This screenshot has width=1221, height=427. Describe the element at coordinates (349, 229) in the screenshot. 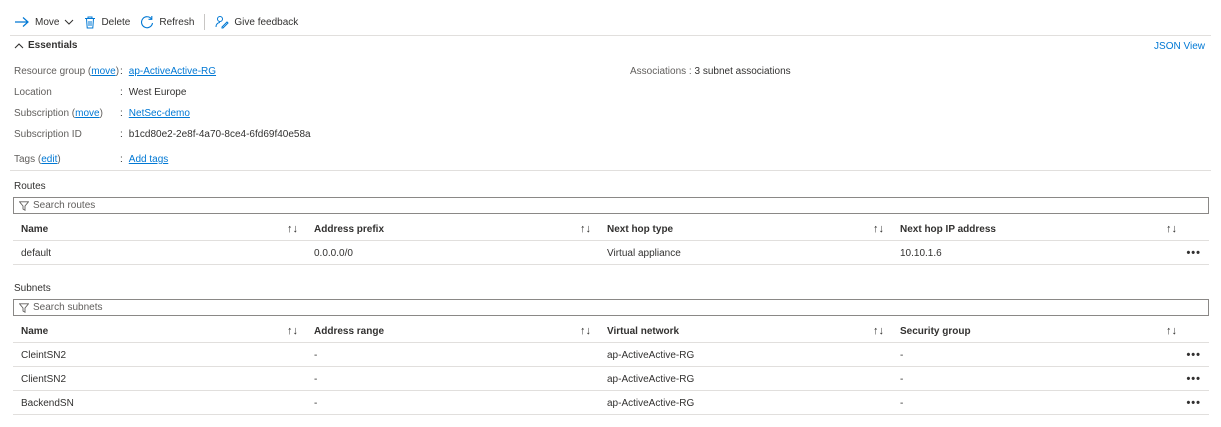

I see `column-header-address-prefix: Address prefix` at that location.